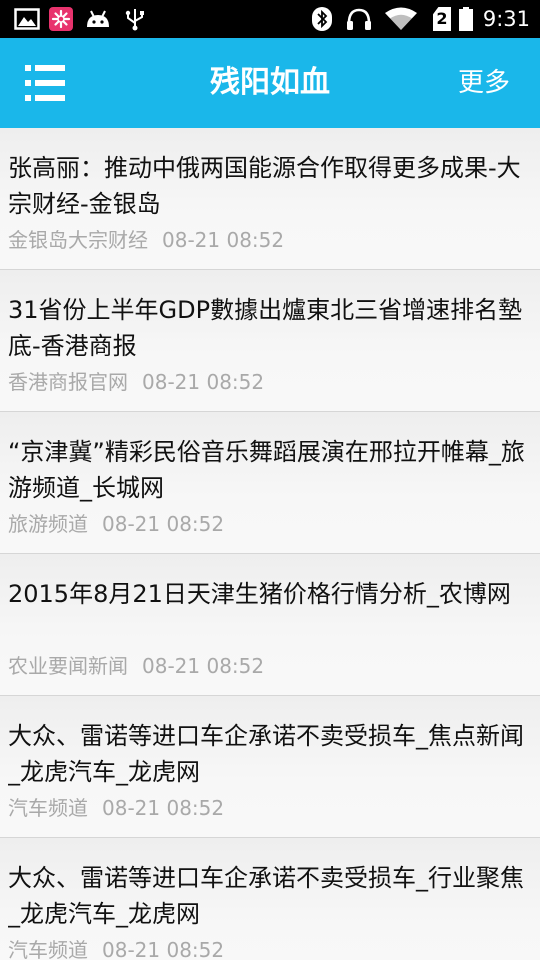  I want to click on sim-card-icon: 2, so click(442, 19).